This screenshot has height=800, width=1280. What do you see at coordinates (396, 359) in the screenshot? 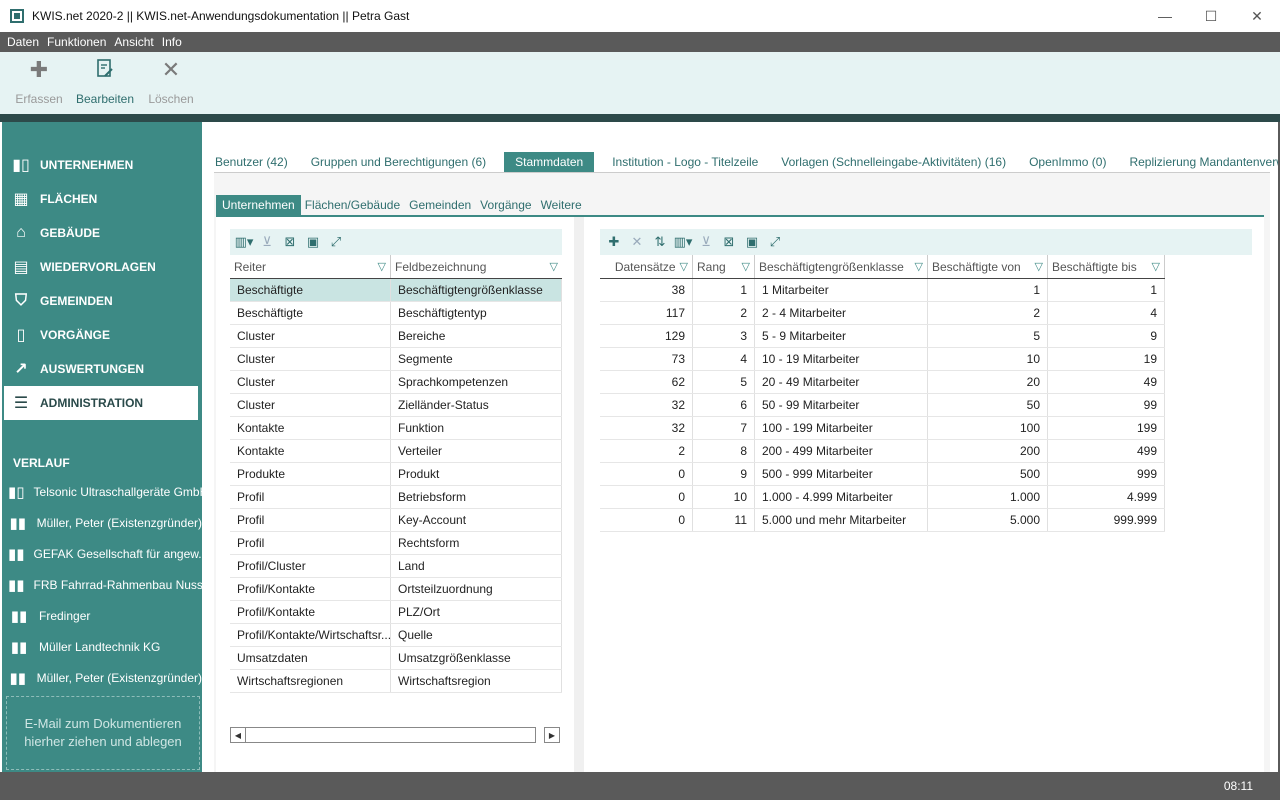
I see `table-row: Cluster Segmente` at bounding box center [396, 359].